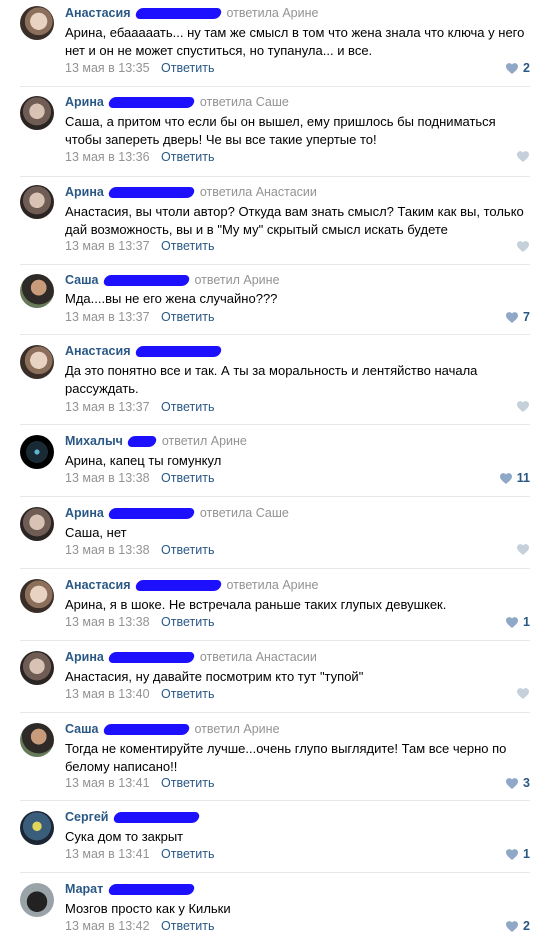 This screenshot has height=933, width=550. I want to click on author-name: Сергей, so click(86, 817).